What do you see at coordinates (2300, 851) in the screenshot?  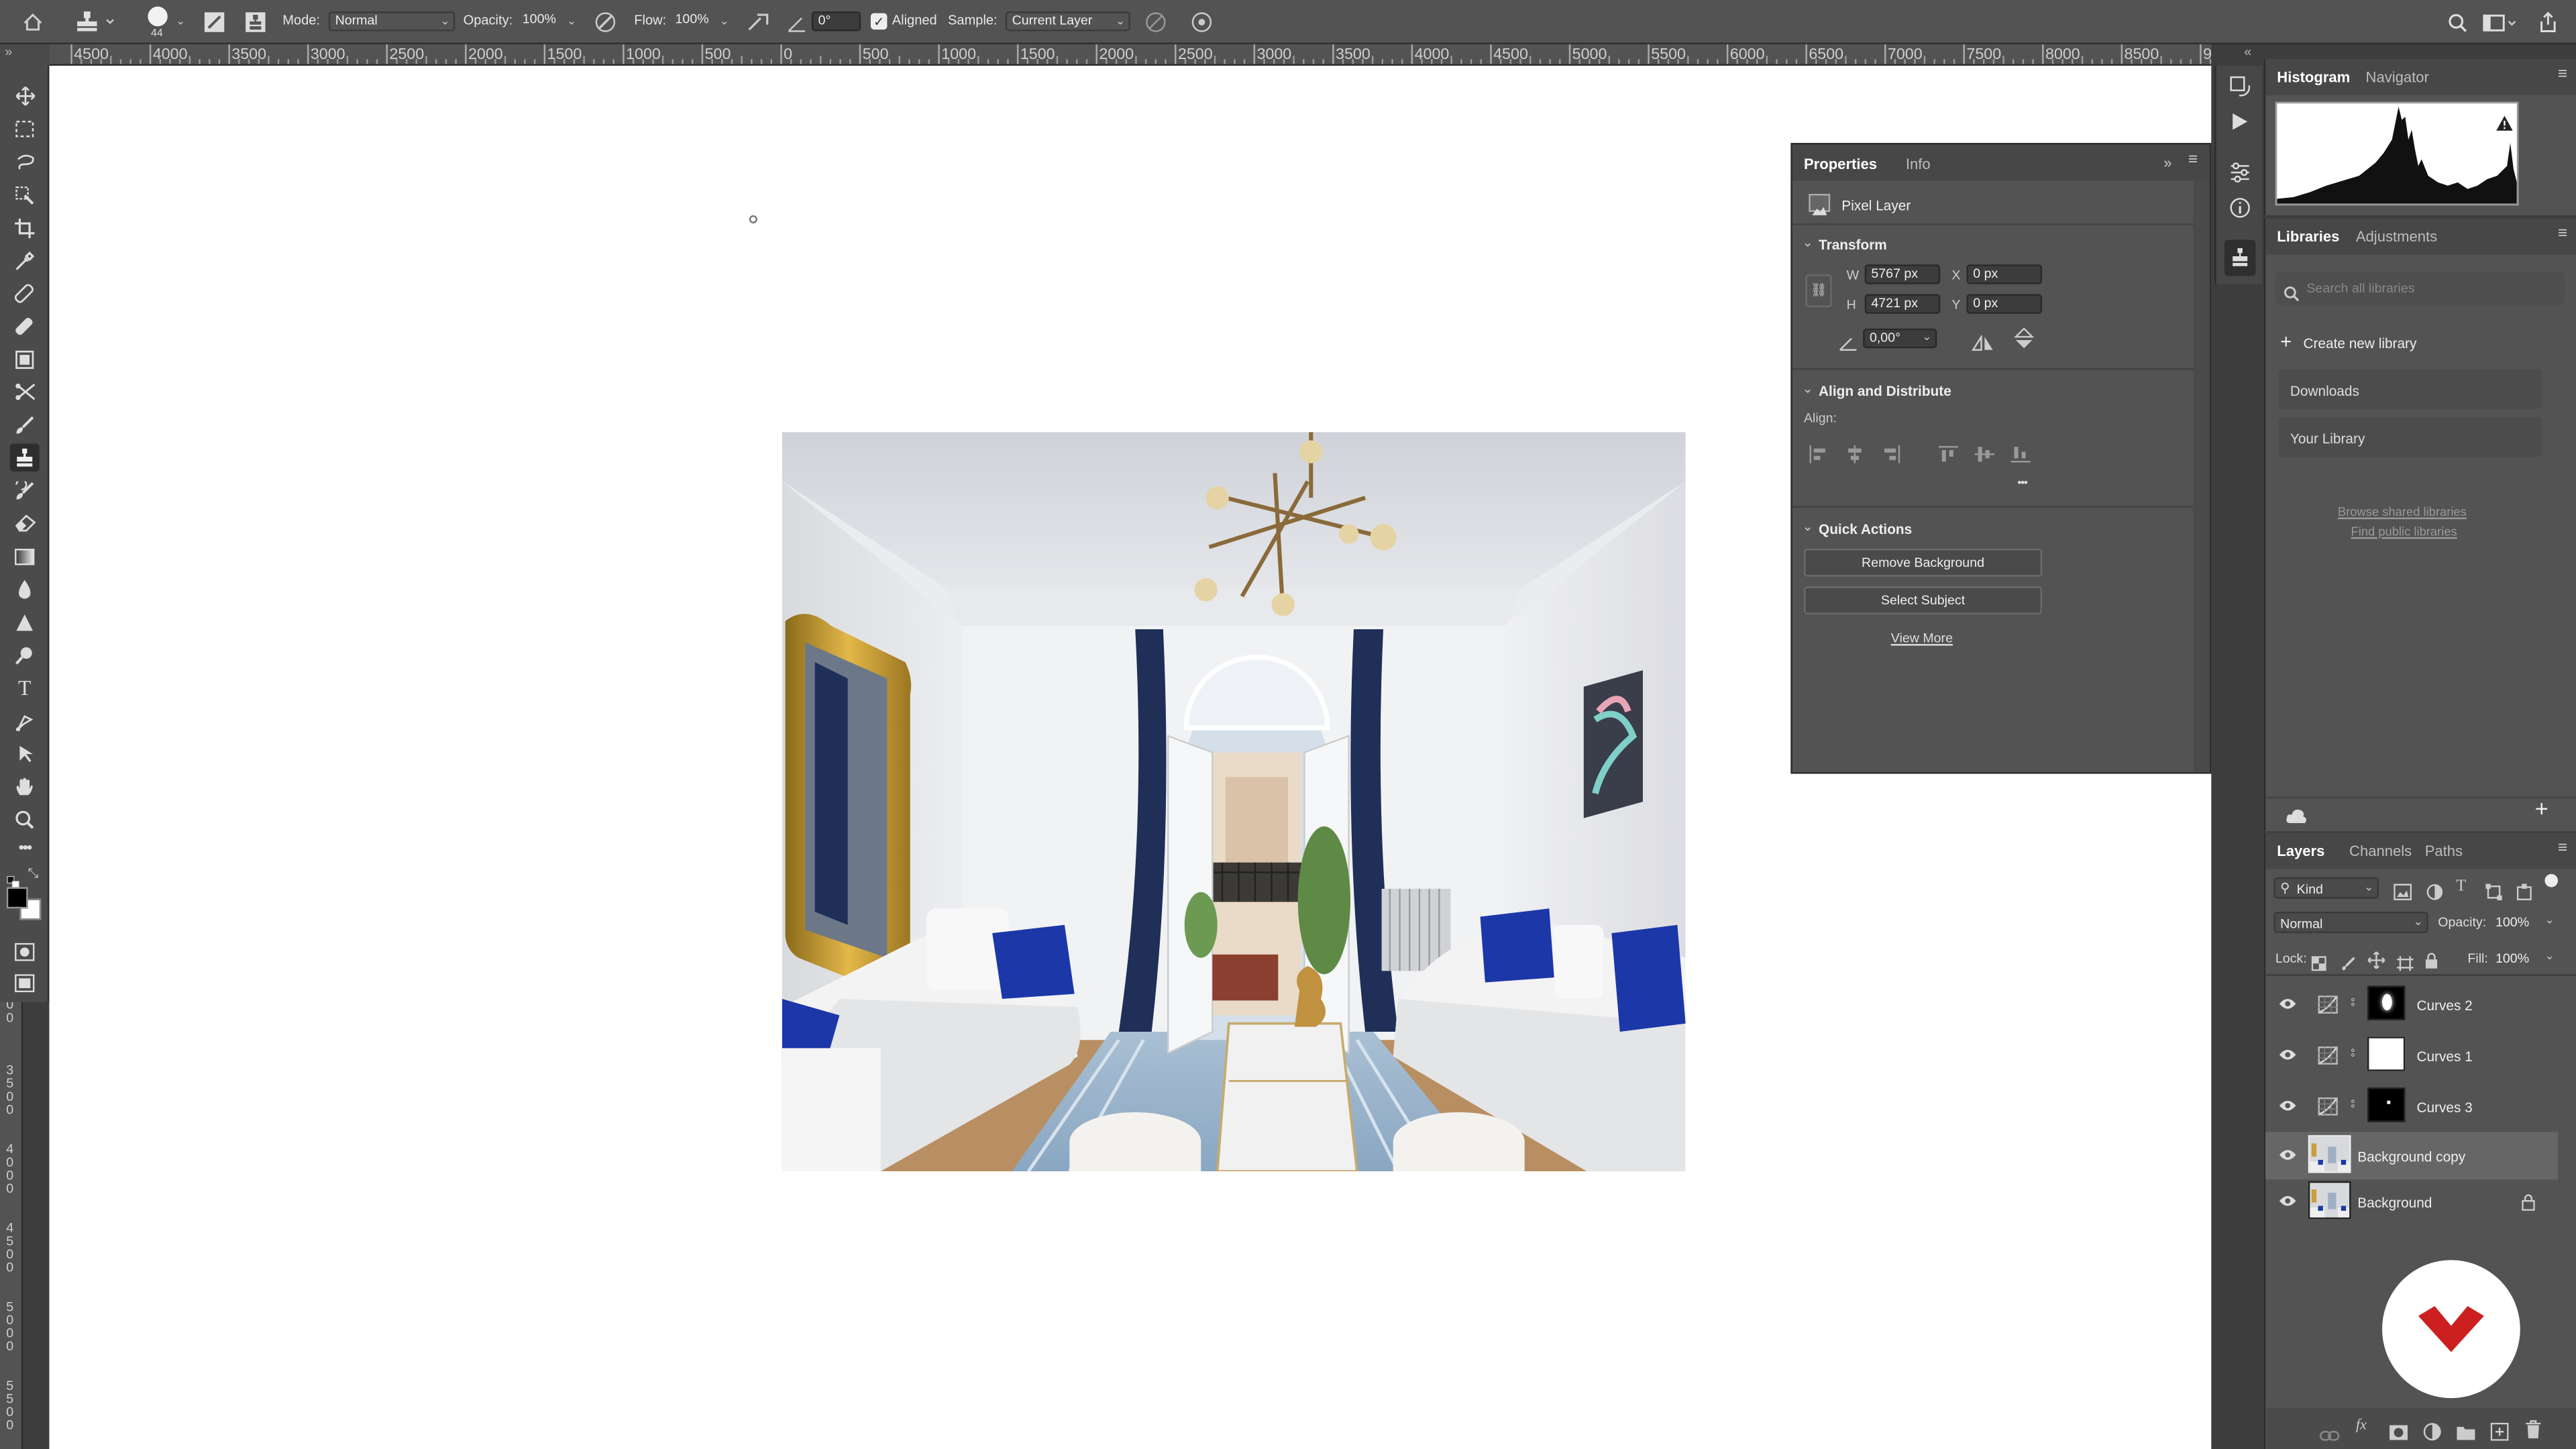 I see `tab-layers: Layers` at bounding box center [2300, 851].